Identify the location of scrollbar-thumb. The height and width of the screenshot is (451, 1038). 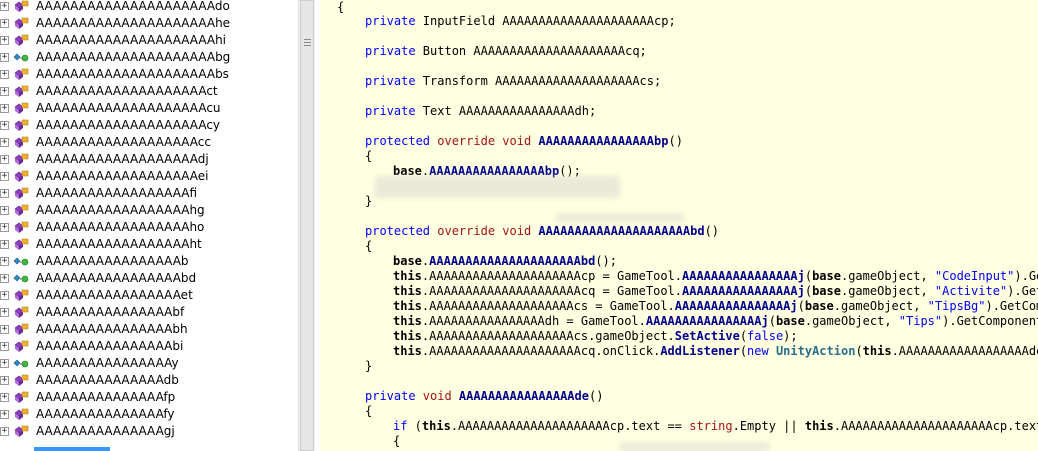
(307, 225).